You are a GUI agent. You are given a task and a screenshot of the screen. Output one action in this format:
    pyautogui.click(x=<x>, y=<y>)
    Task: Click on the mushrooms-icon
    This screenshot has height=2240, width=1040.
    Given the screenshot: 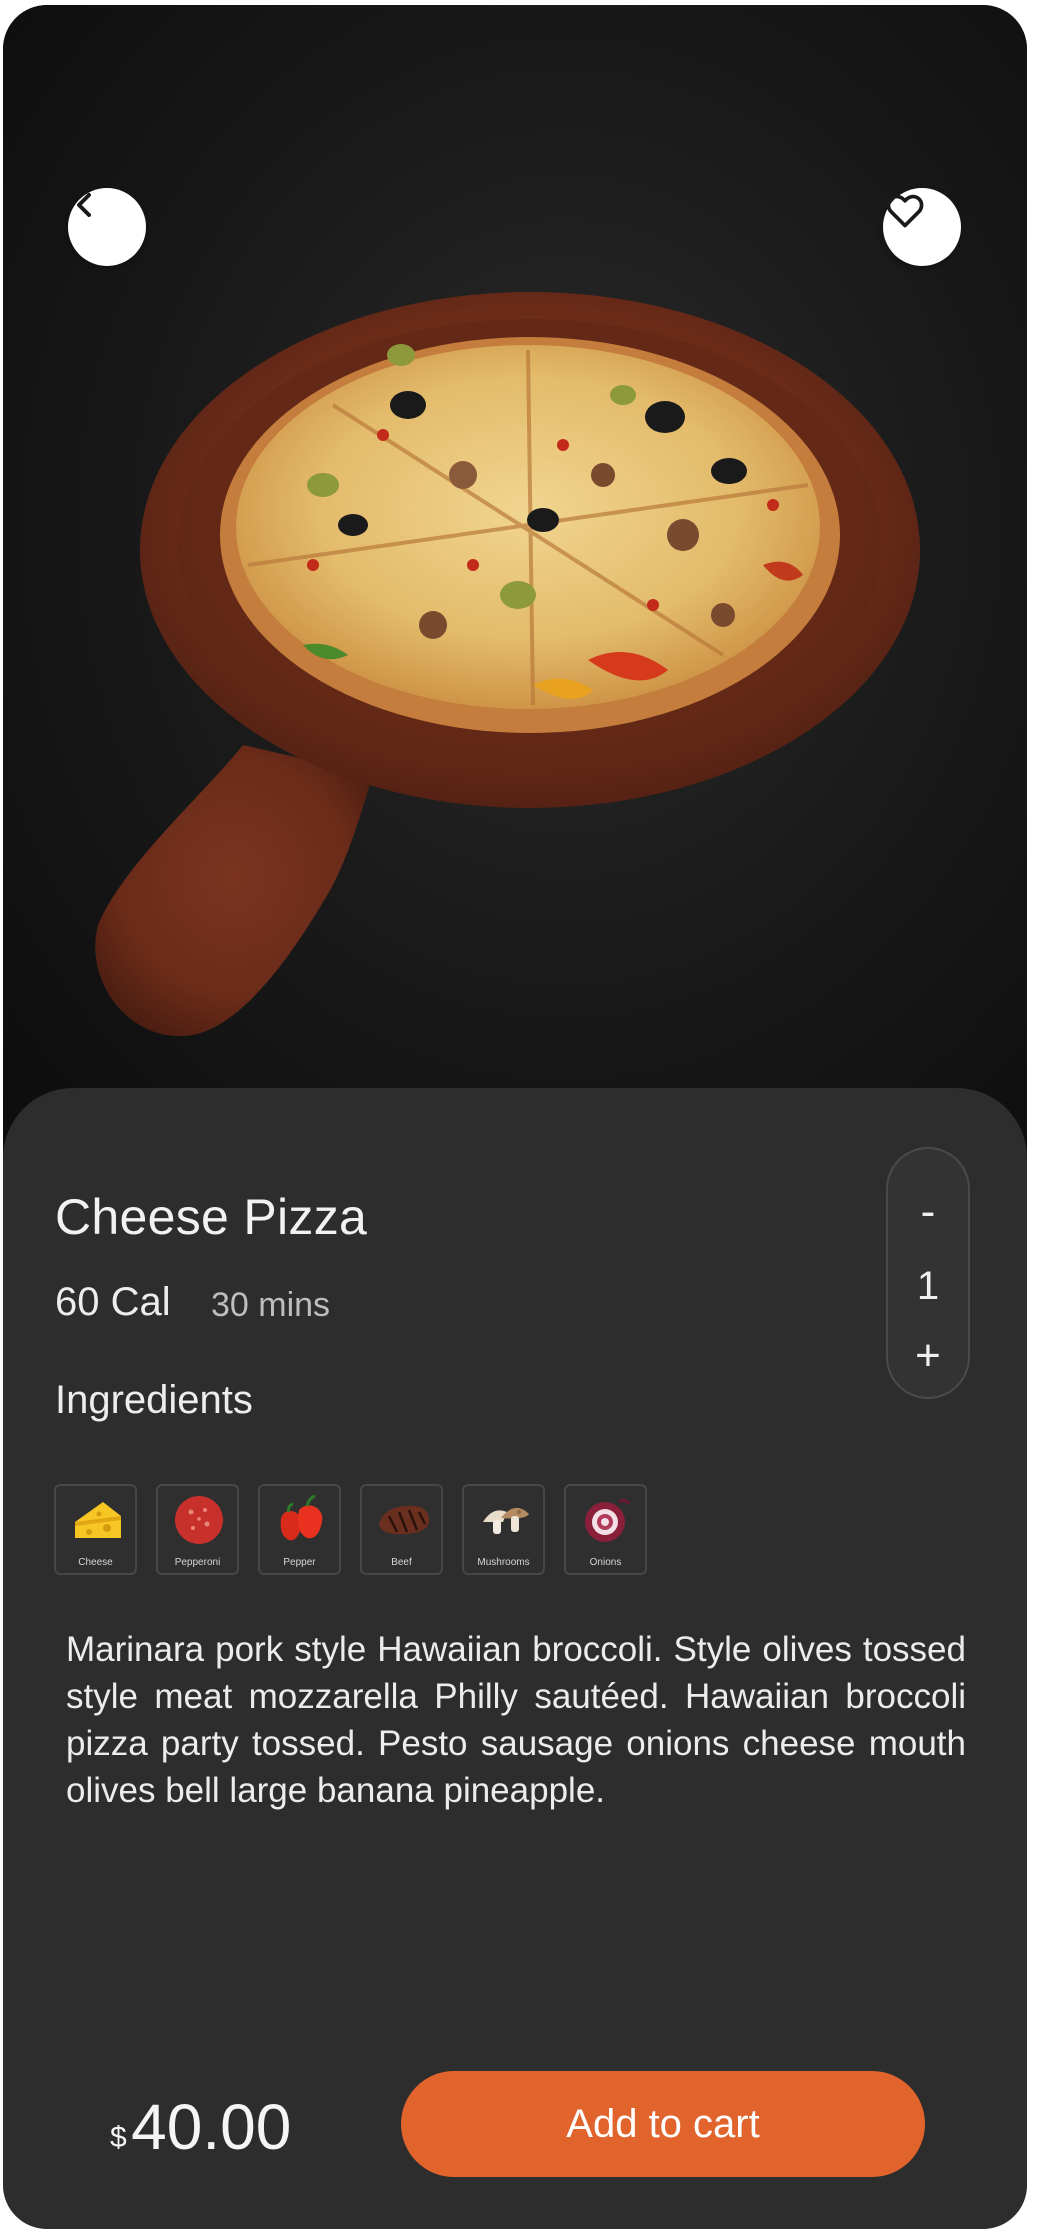 What is the action you would take?
    pyautogui.click(x=506, y=1520)
    